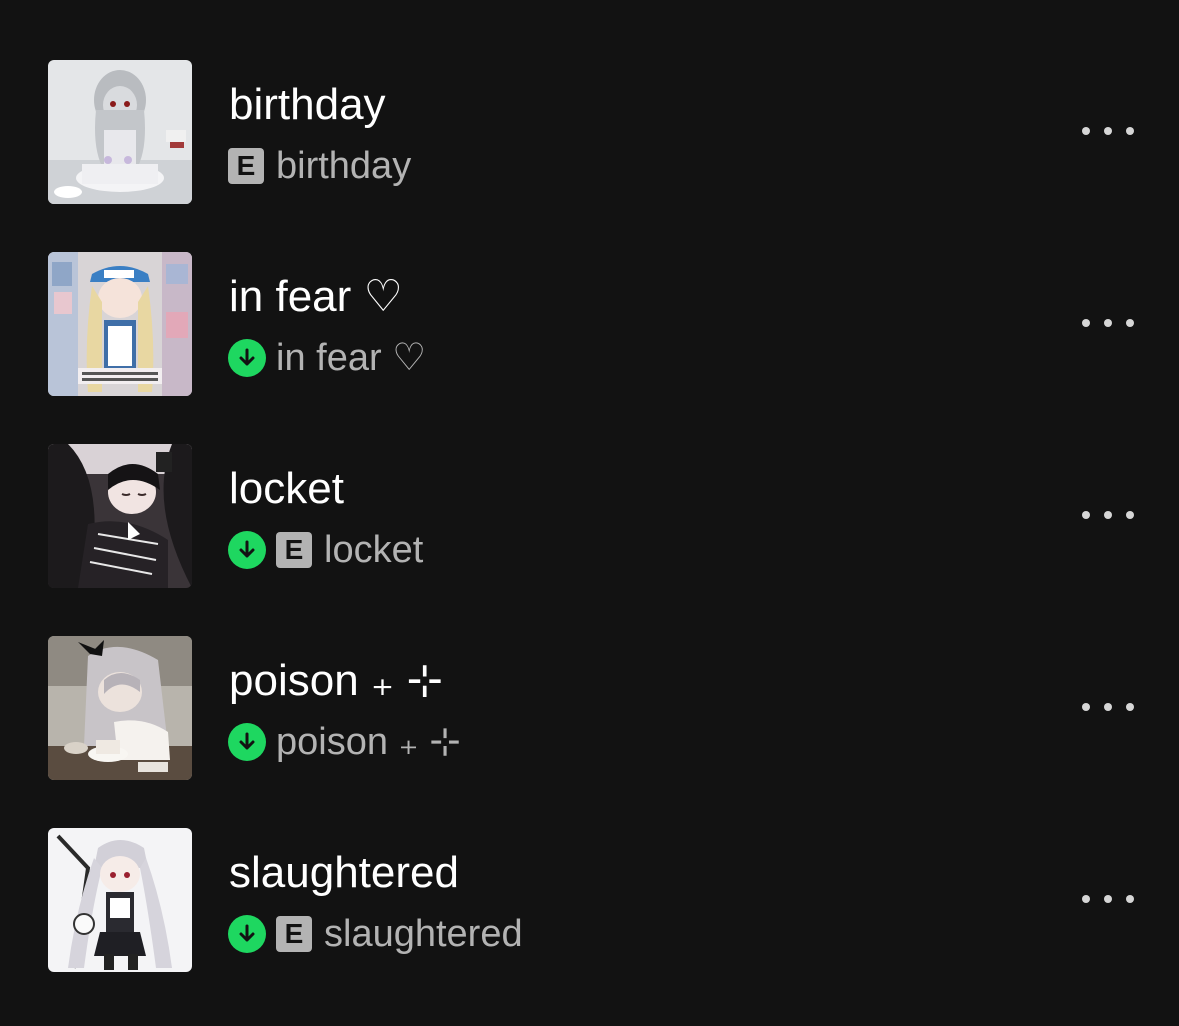  I want to click on track-meta: E slaughtered, so click(375, 934).